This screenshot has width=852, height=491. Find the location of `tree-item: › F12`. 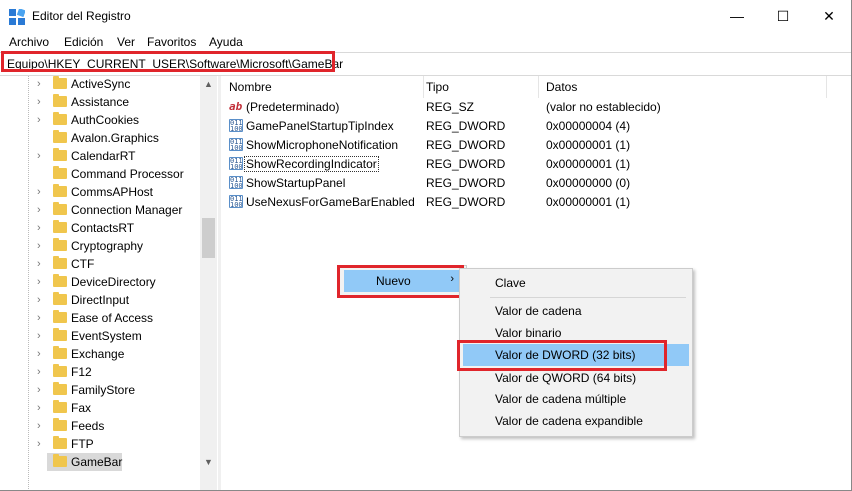

tree-item: › F12 is located at coordinates (100, 372).